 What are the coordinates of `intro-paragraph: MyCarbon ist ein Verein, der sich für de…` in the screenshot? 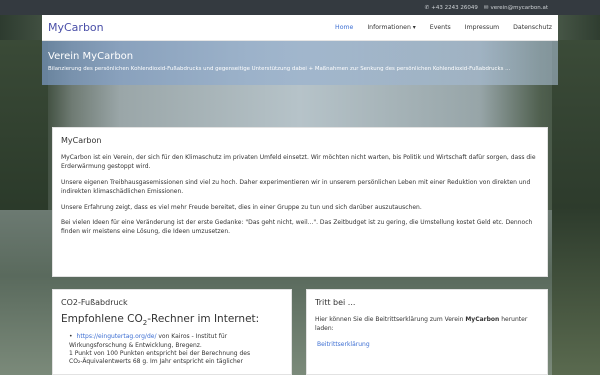 It's located at (298, 162).